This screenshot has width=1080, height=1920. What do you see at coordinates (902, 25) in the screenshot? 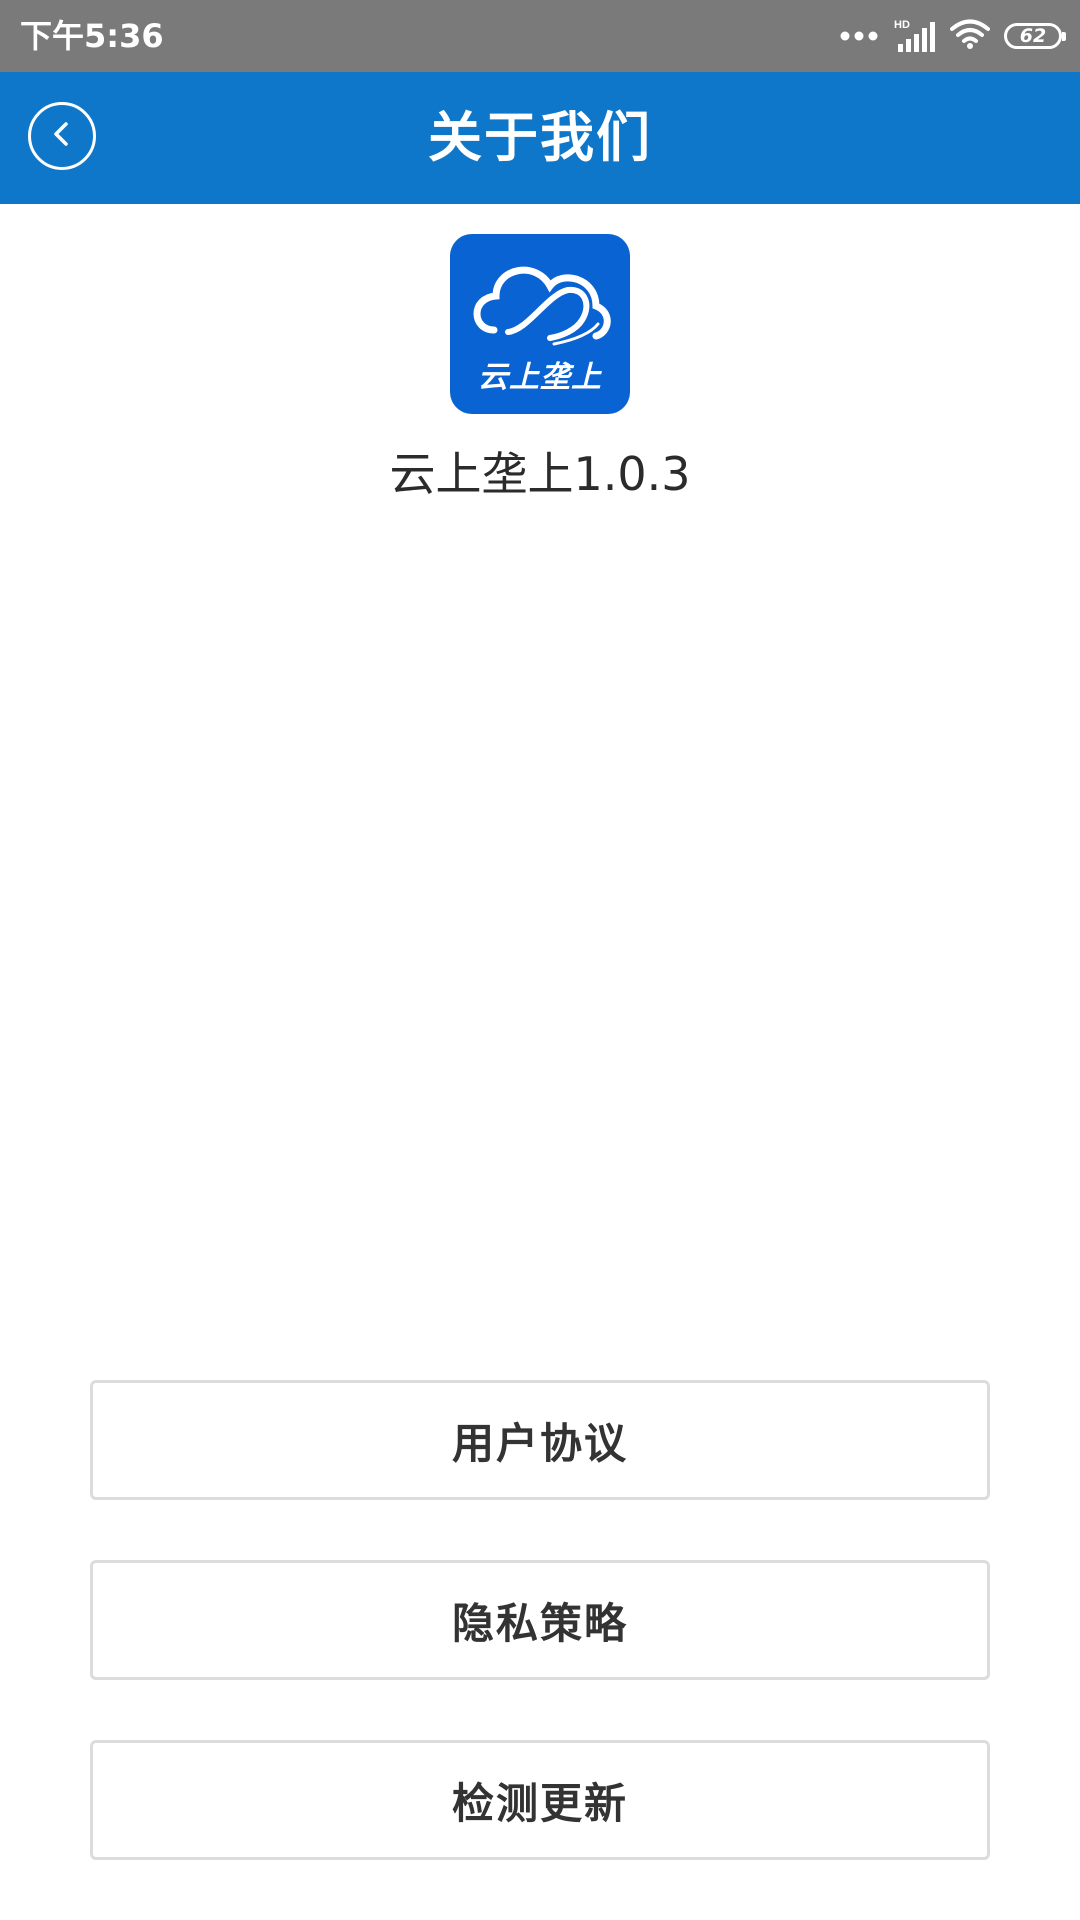
I see `network-badge: HD` at bounding box center [902, 25].